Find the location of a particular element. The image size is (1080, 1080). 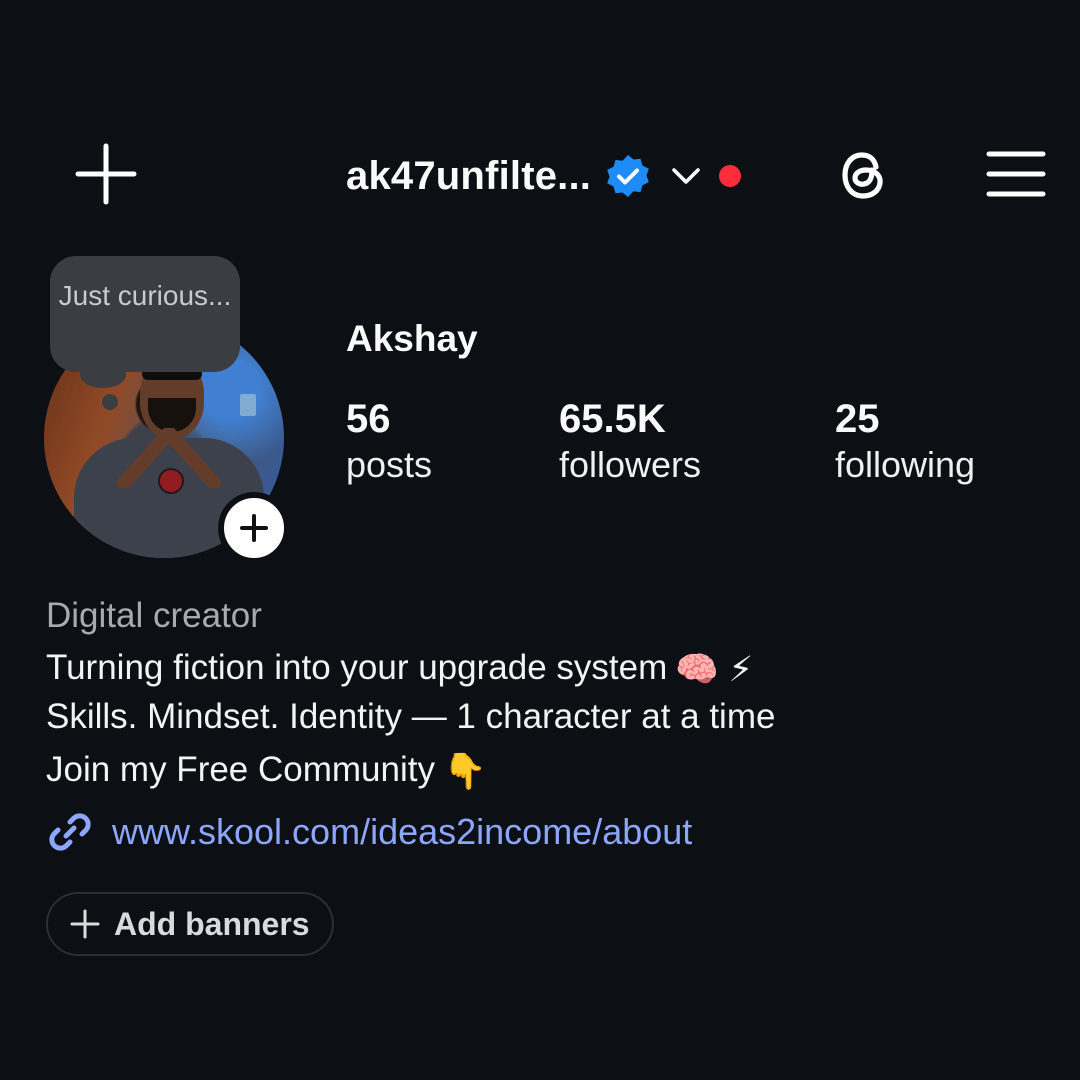

followers-stat: 65.5K followers is located at coordinates (630, 442).